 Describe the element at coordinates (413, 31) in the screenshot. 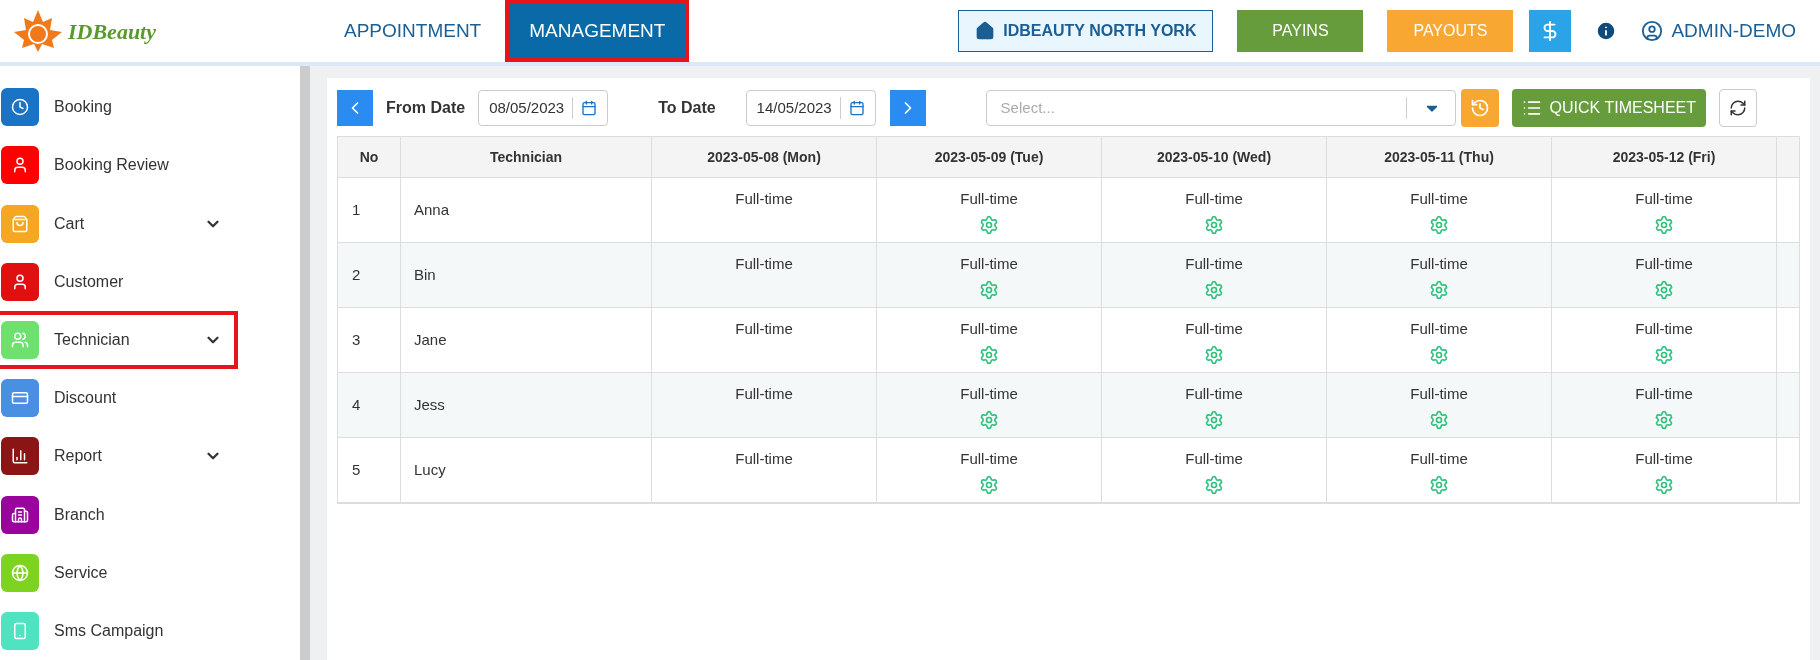

I see `nav-tab: APPOINTMENT` at that location.